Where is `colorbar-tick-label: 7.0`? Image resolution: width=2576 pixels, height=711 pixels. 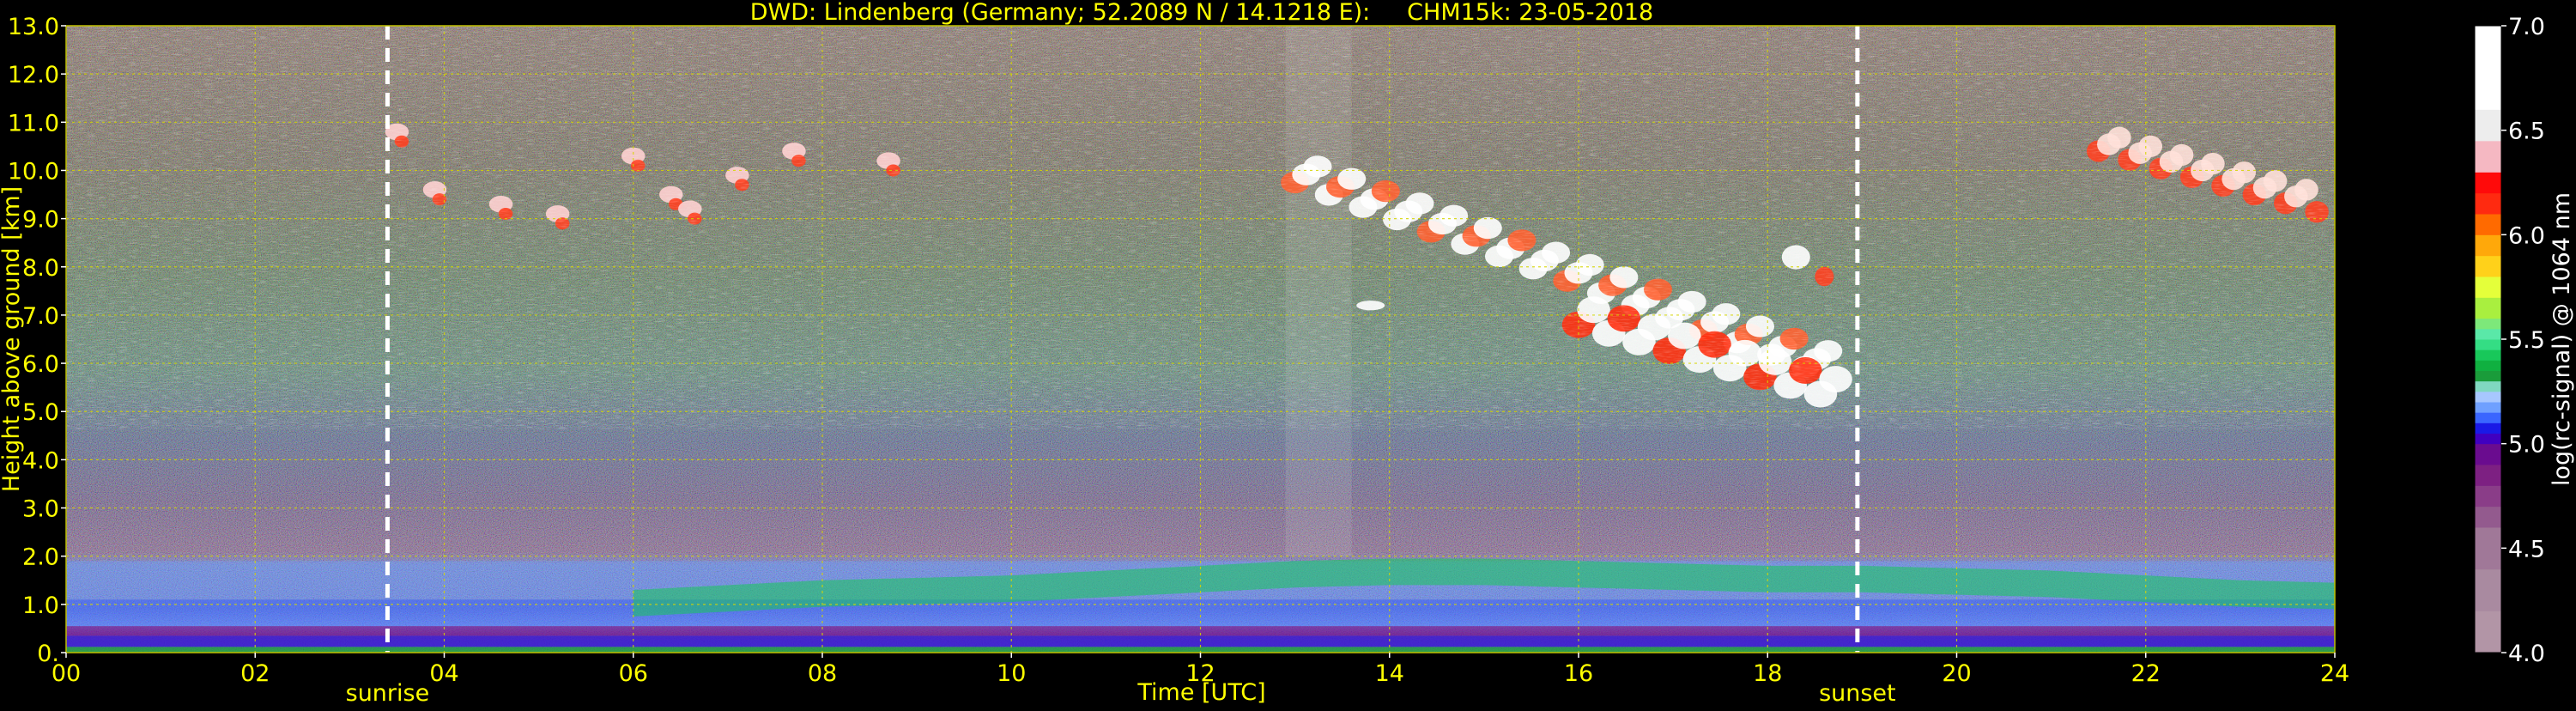
colorbar-tick-label: 7.0 is located at coordinates (2526, 27).